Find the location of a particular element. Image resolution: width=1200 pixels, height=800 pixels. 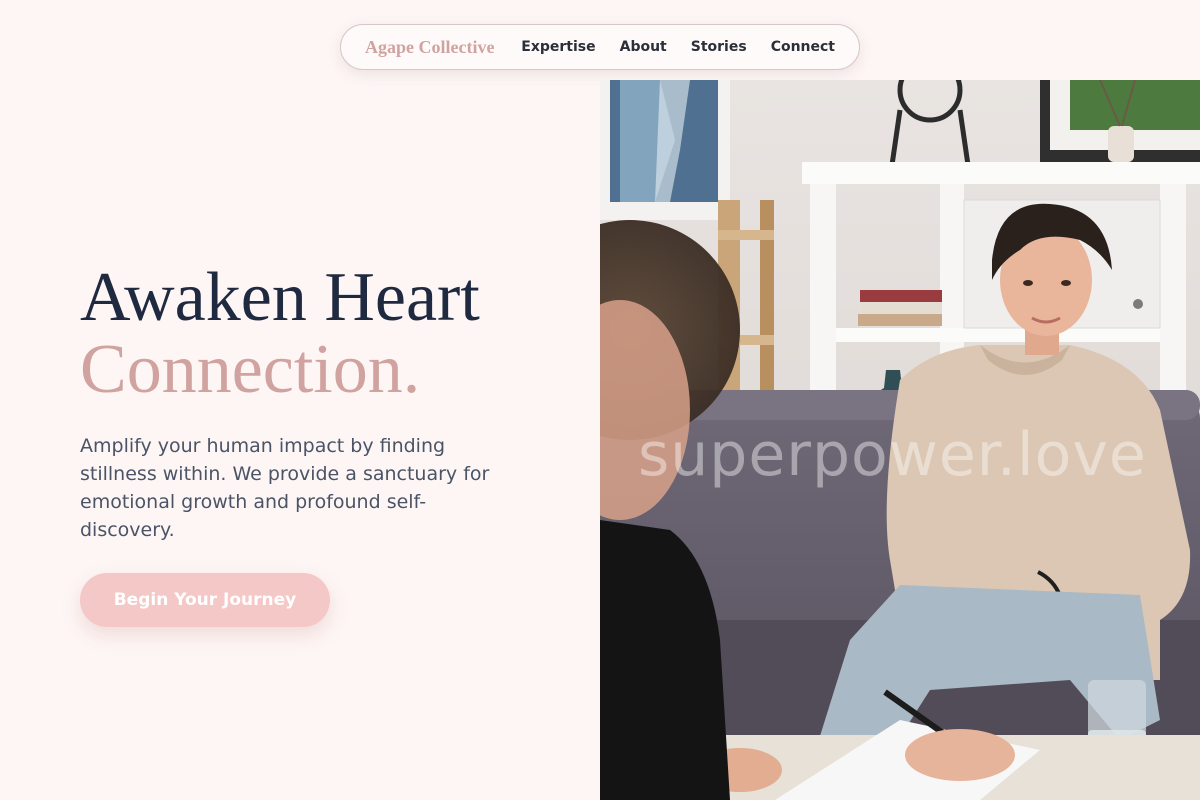

headline-line-1: Awaken Heart is located at coordinates (280, 297).